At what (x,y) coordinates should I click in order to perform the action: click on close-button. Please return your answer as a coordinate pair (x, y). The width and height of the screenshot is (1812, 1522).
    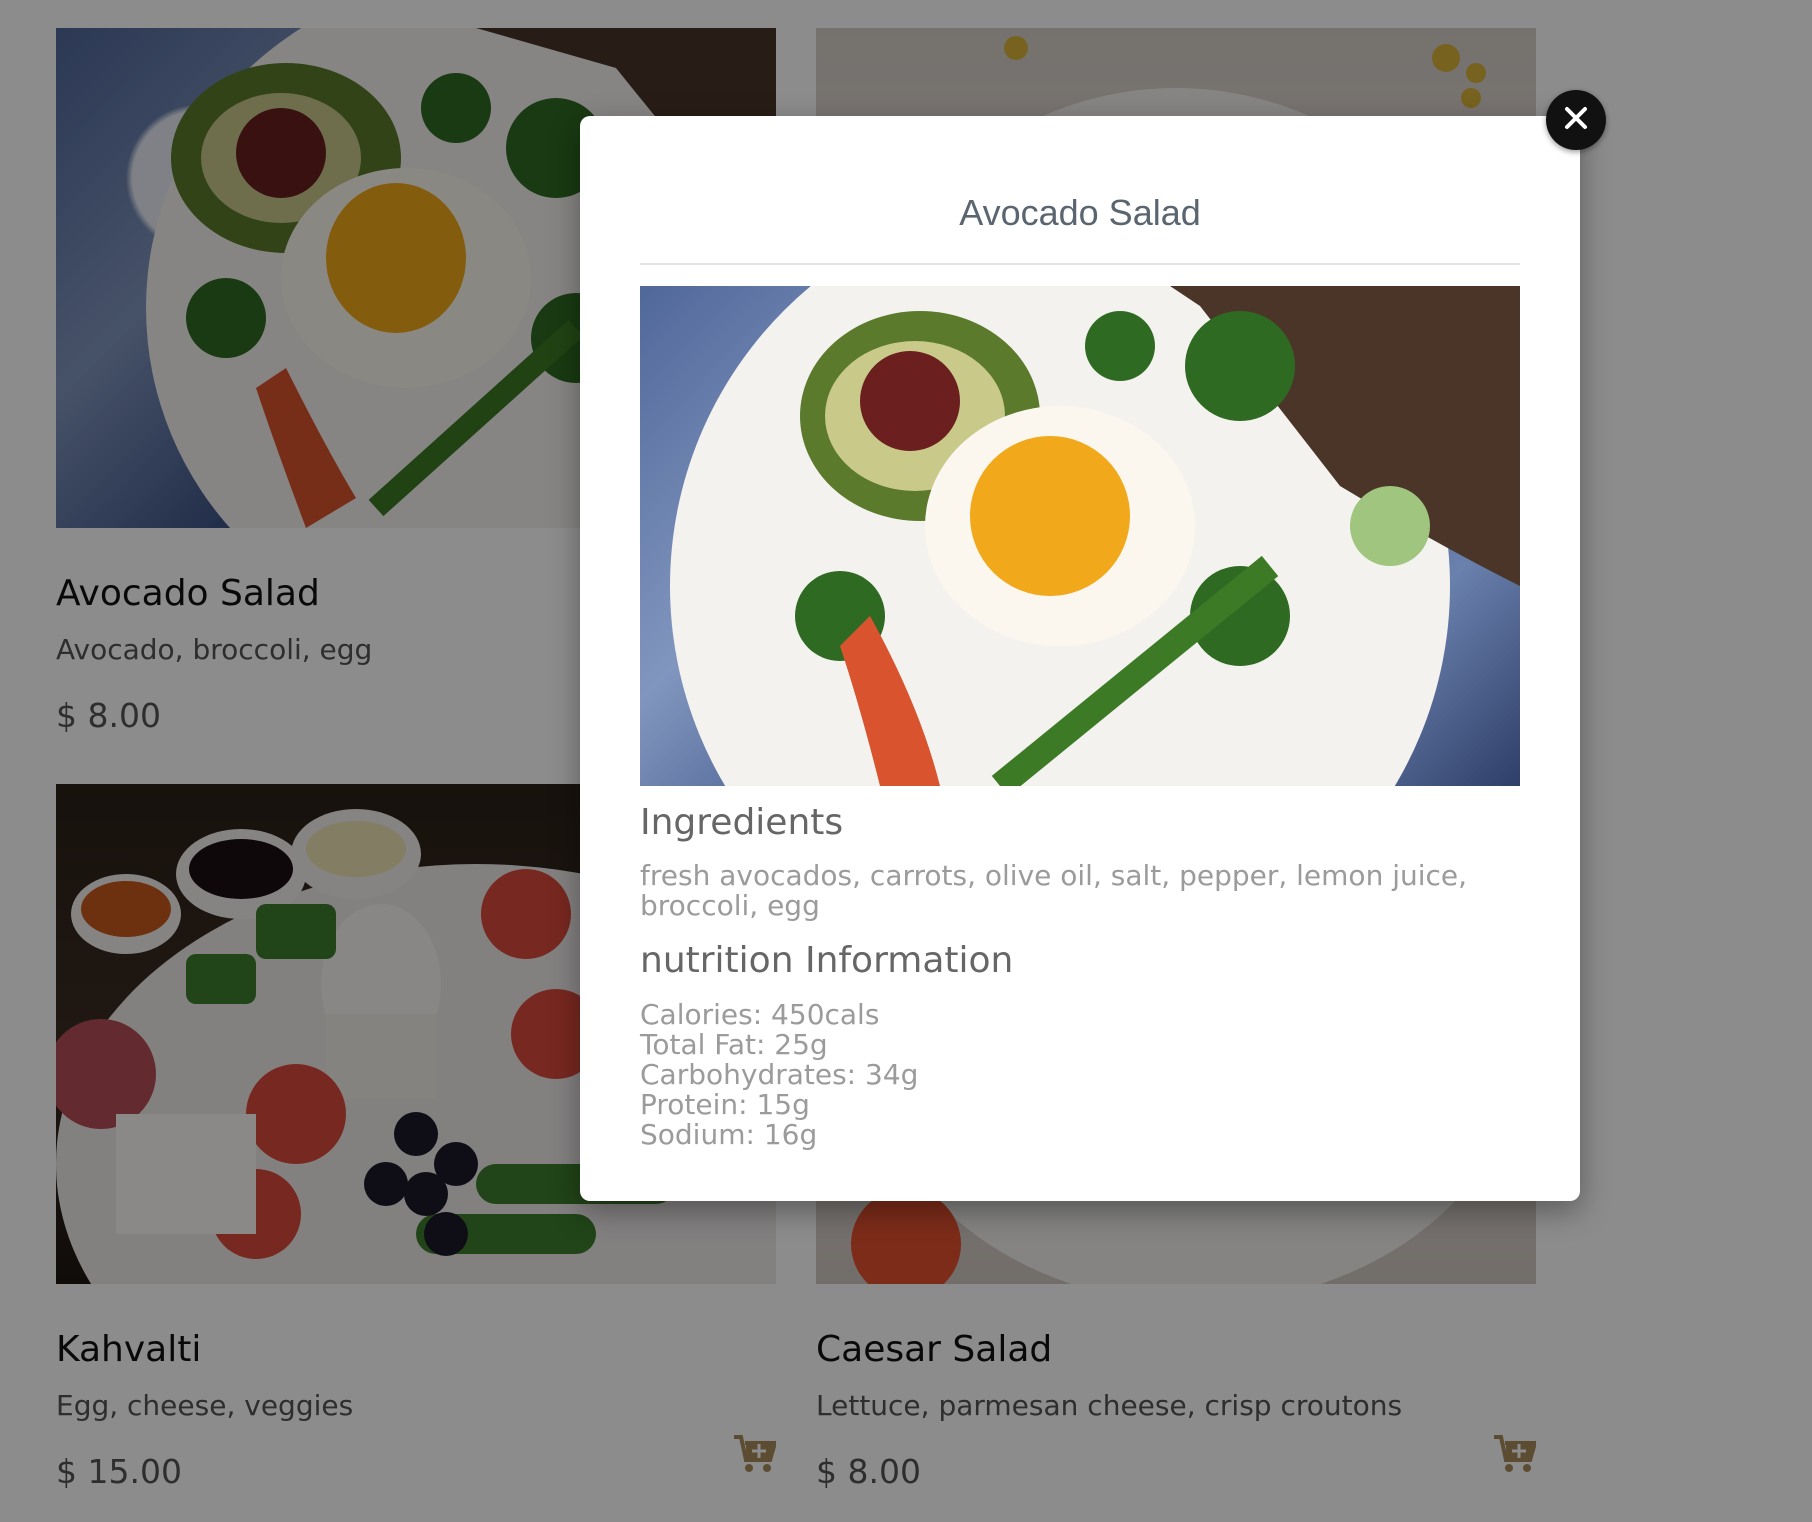
    Looking at the image, I should click on (1576, 120).